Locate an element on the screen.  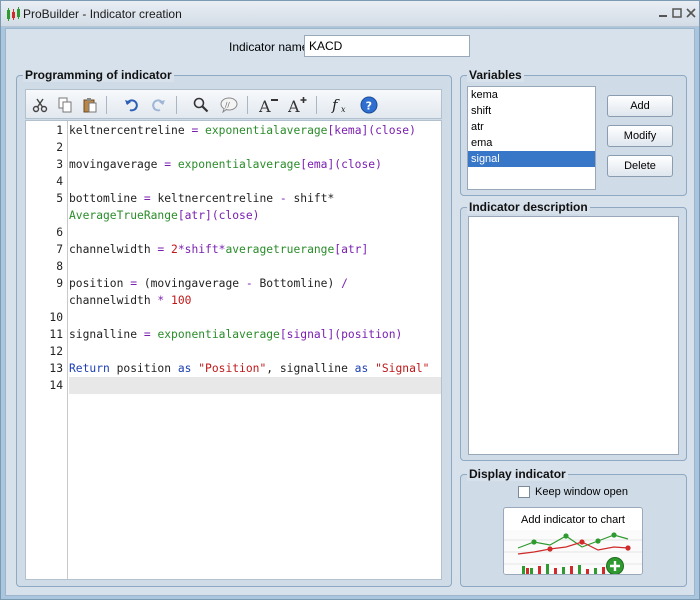
code-token: Return is located at coordinates (93, 368).